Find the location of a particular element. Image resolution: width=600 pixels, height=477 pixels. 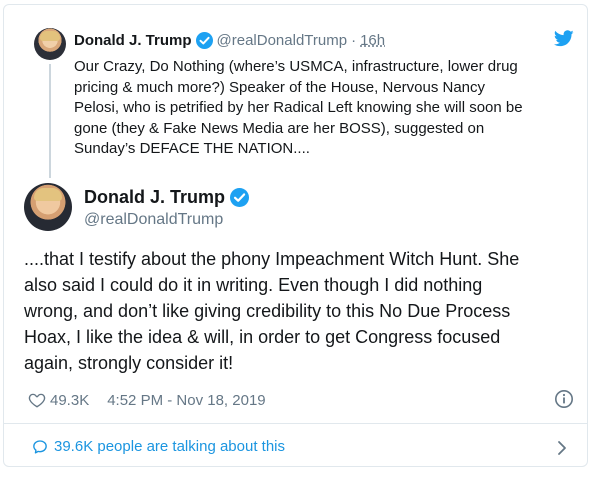

like-count: 49.3K is located at coordinates (69, 400).